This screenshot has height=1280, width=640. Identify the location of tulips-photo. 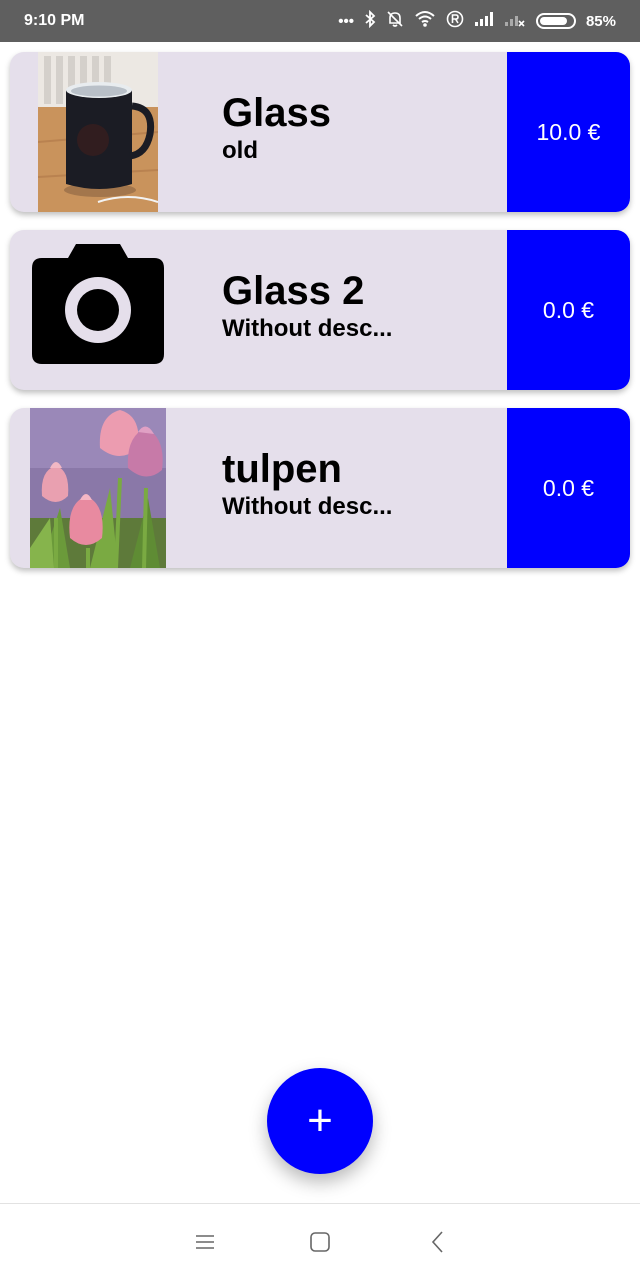
(98, 488).